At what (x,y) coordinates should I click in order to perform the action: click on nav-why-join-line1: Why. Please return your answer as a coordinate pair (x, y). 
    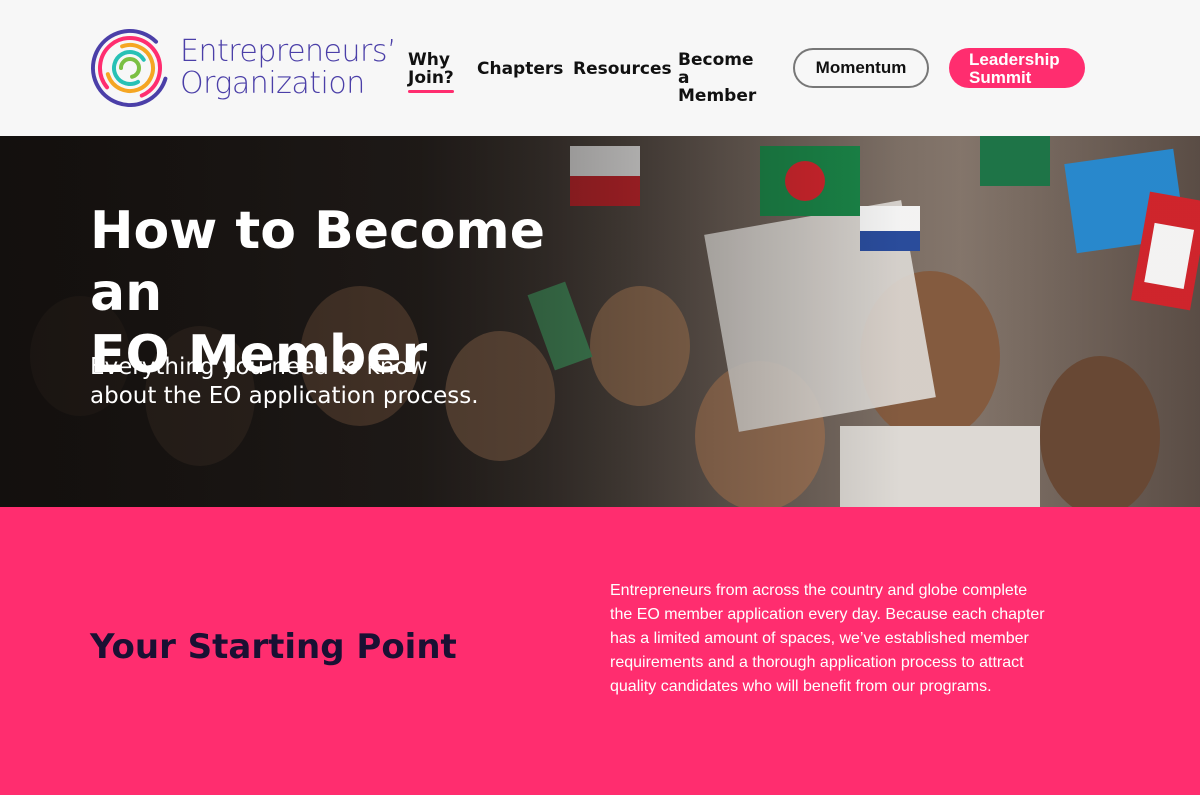
    Looking at the image, I should click on (429, 60).